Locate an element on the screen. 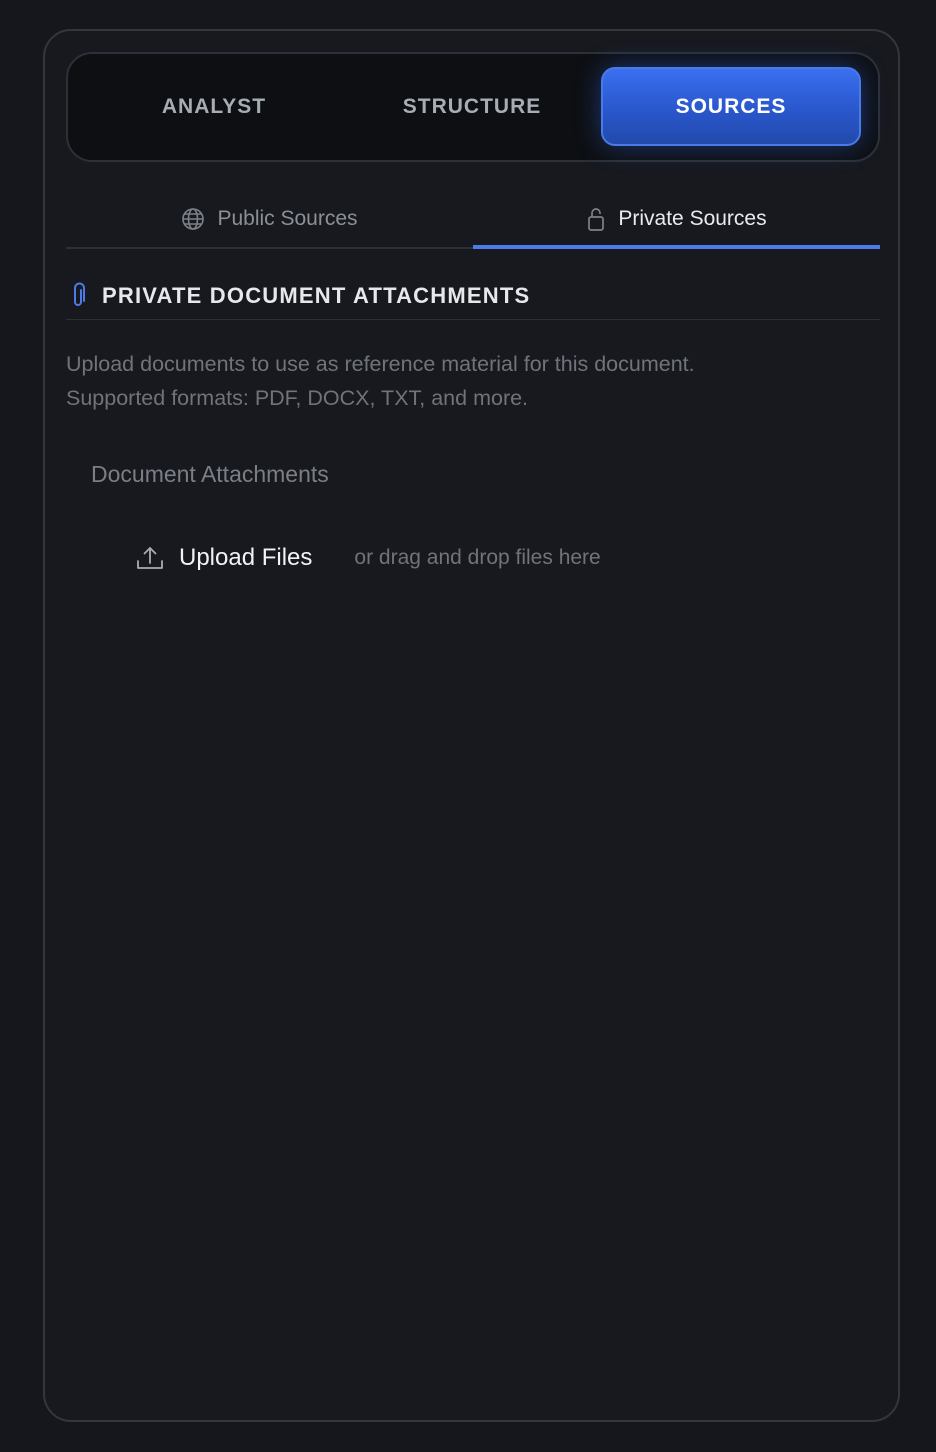 The width and height of the screenshot is (936, 1452). tab-sources: SOURCES is located at coordinates (731, 106).